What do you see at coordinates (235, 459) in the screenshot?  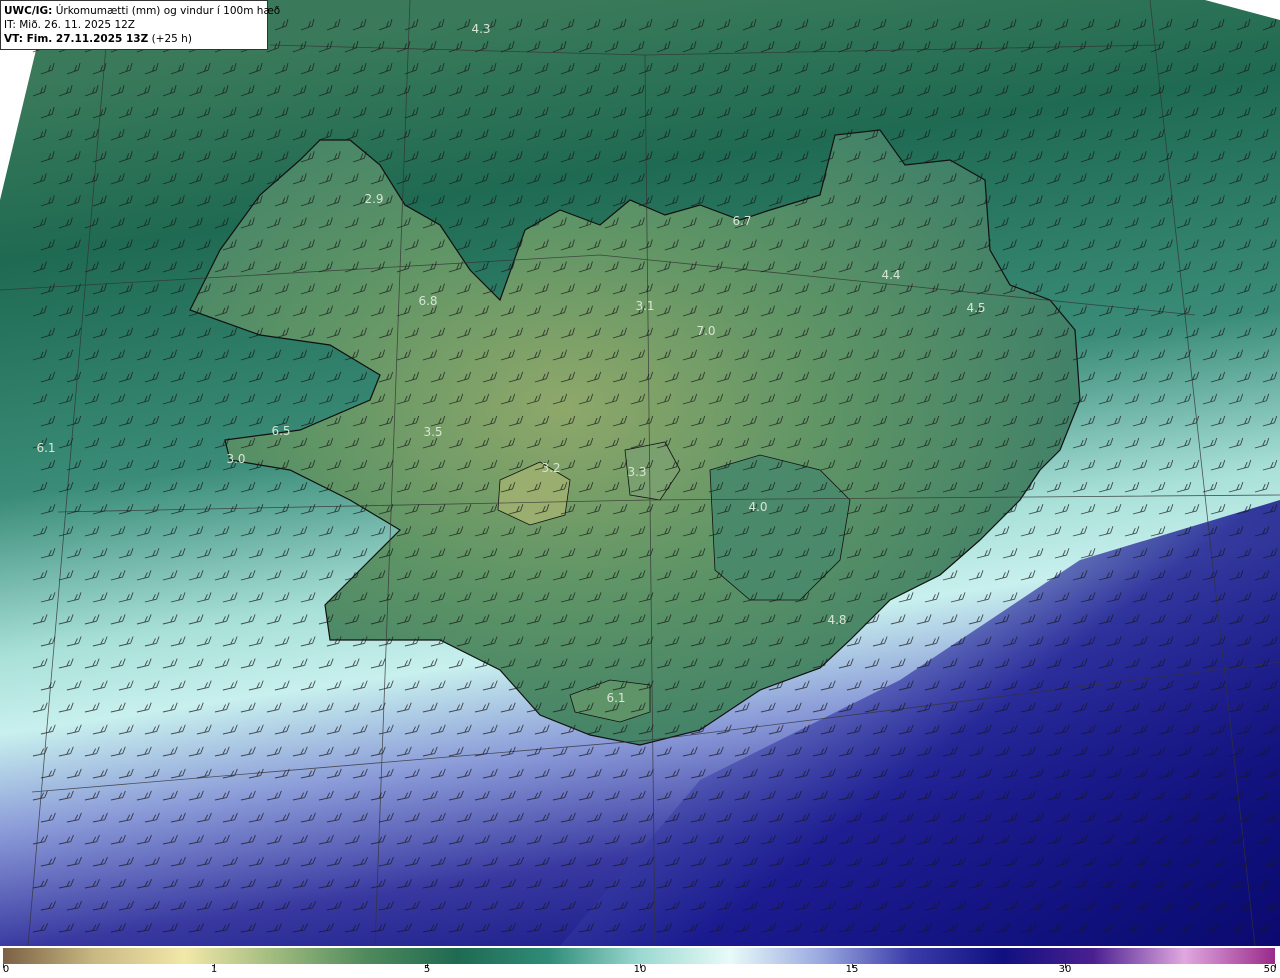 I see `precip-value-label: 3.0` at bounding box center [235, 459].